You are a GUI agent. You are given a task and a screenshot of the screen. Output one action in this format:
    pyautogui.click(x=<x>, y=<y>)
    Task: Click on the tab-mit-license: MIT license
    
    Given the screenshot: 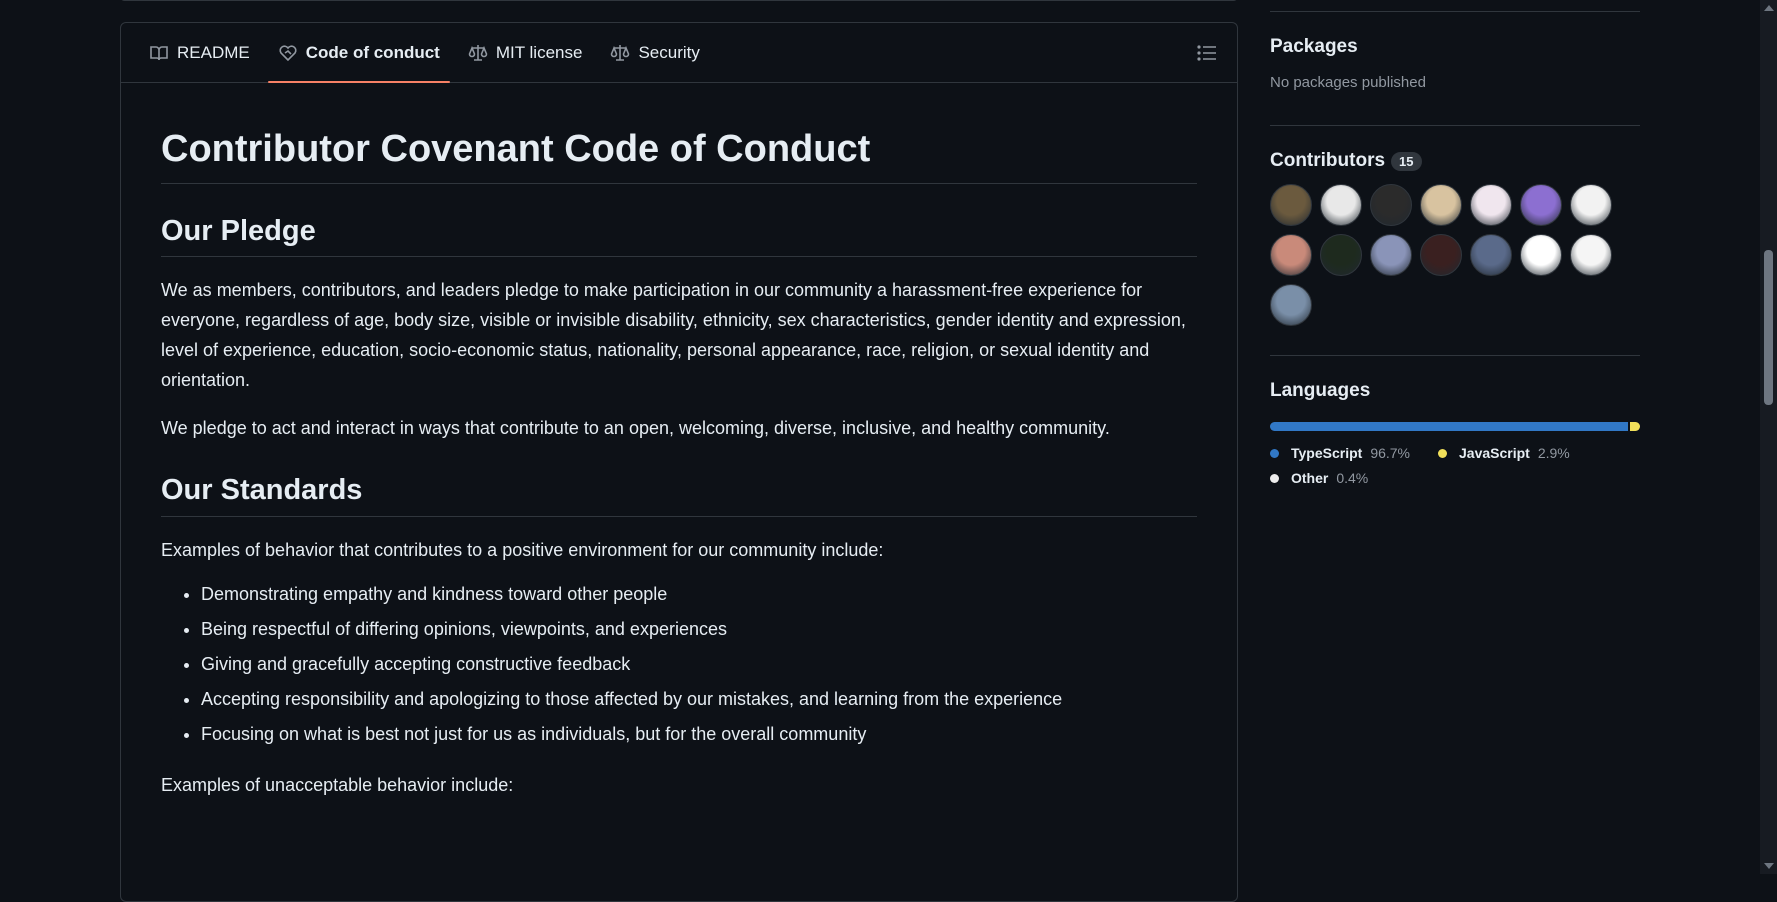 What is the action you would take?
    pyautogui.click(x=525, y=52)
    